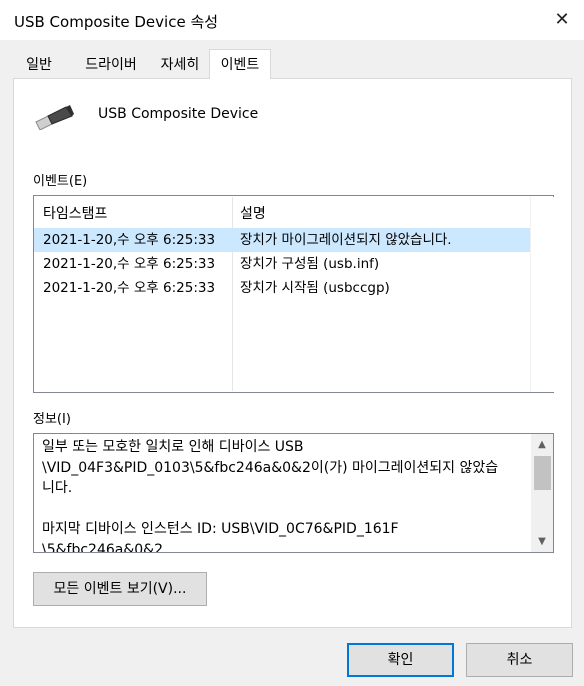 Image resolution: width=584 pixels, height=686 pixels. I want to click on event-row: 2021-1-20,수 오후 6:25:33 장치가 구성됨 (usb.inf), so click(282, 264).